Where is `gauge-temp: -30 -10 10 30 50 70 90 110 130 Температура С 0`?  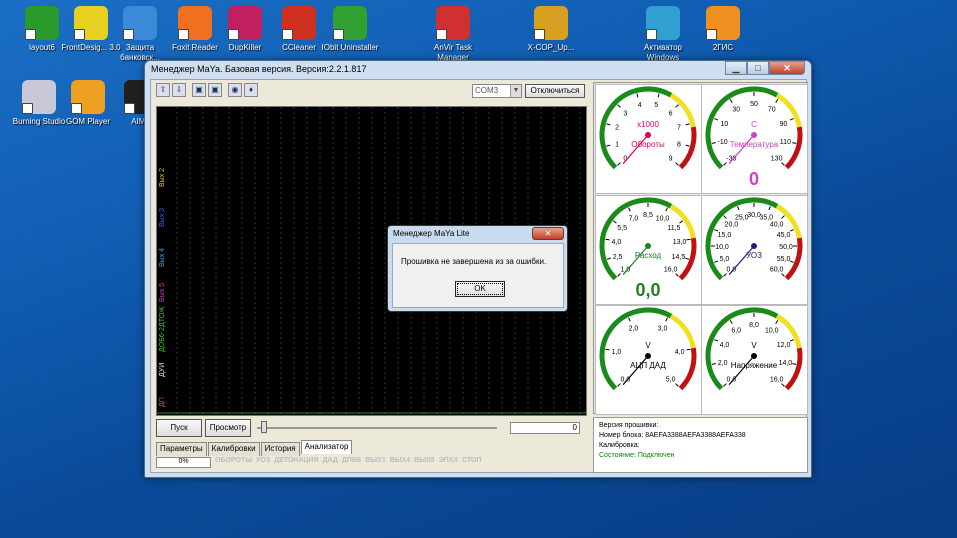
gauge-temp: -30 -10 10 30 50 70 90 110 130 Температура С 0 is located at coordinates (754, 139).